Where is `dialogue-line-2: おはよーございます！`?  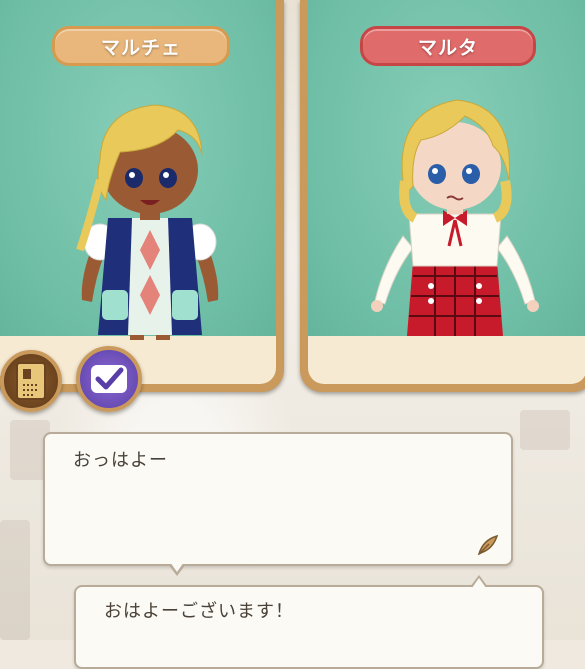 dialogue-line-2: おはよーございます！ is located at coordinates (199, 611).